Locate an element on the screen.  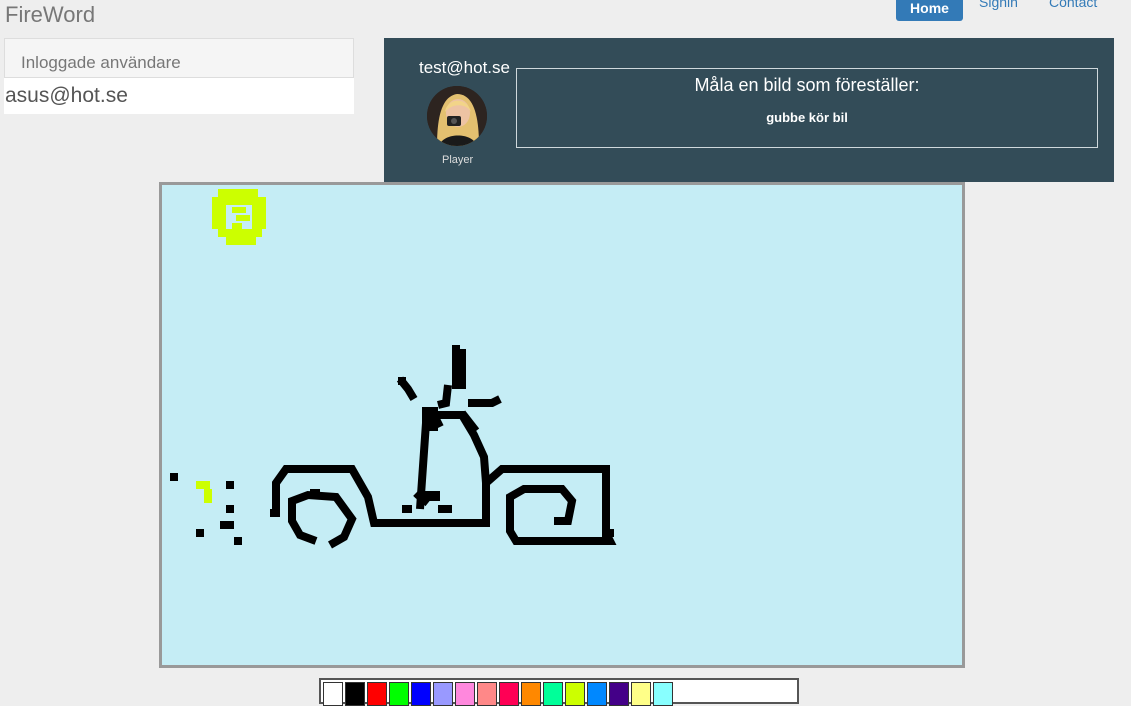
drawing-car is located at coordinates (443, 449).